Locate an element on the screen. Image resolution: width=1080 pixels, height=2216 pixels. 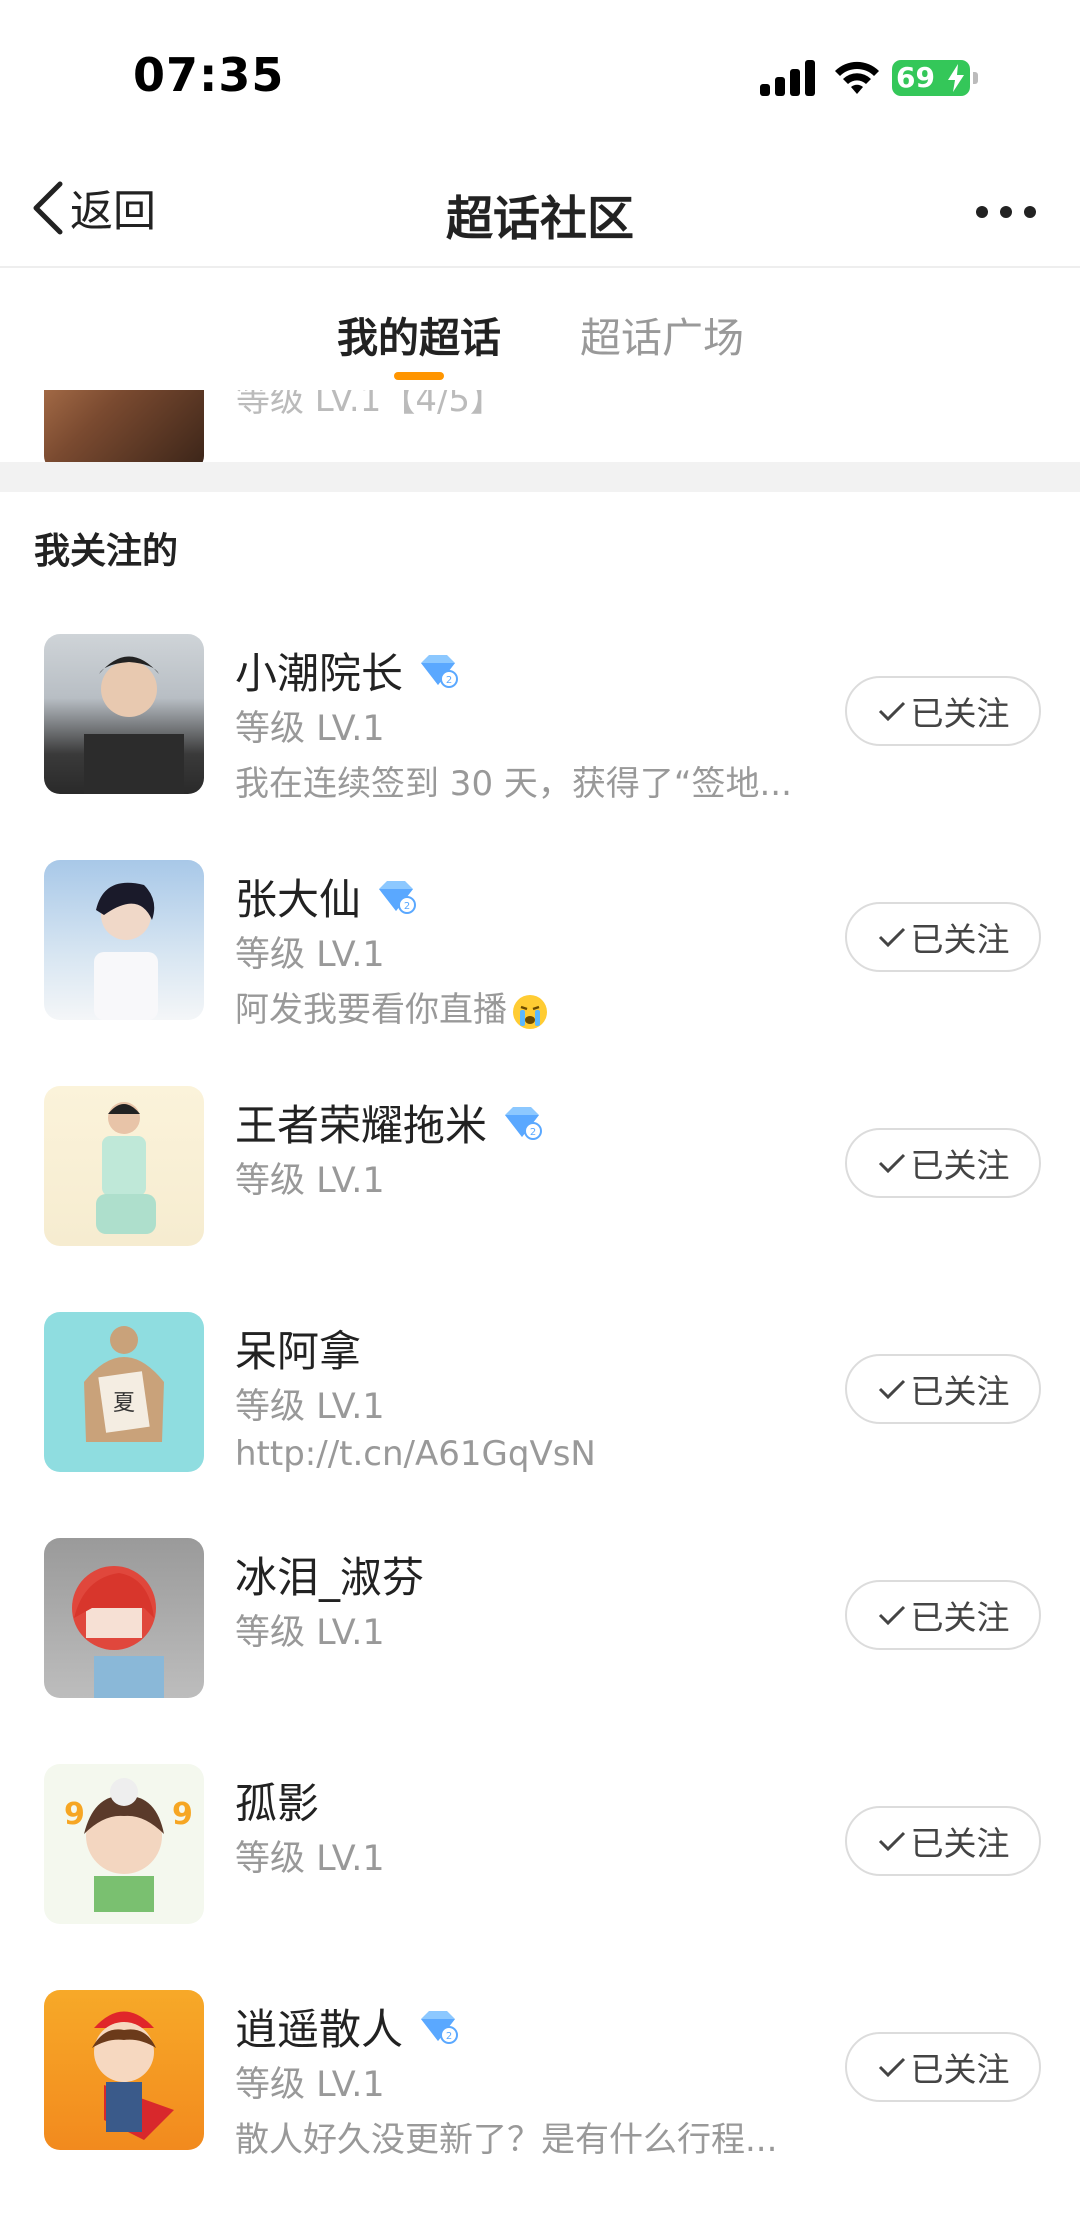
page-title: 超话社区 is located at coordinates (540, 219).